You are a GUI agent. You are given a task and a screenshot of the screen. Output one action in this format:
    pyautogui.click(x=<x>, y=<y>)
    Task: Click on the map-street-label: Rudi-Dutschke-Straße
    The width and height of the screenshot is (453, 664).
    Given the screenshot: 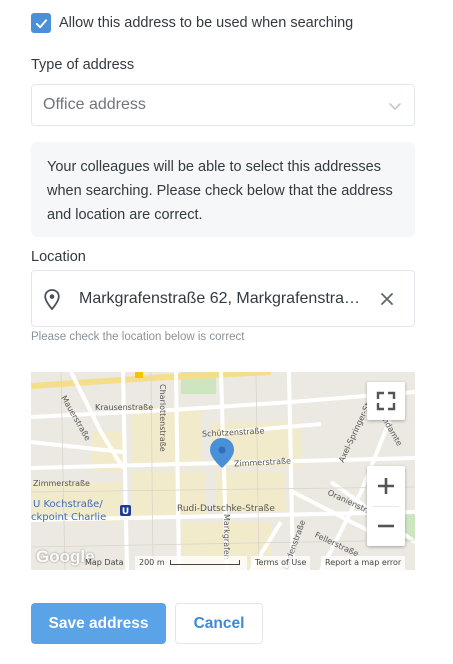 What is the action you would take?
    pyautogui.click(x=226, y=509)
    